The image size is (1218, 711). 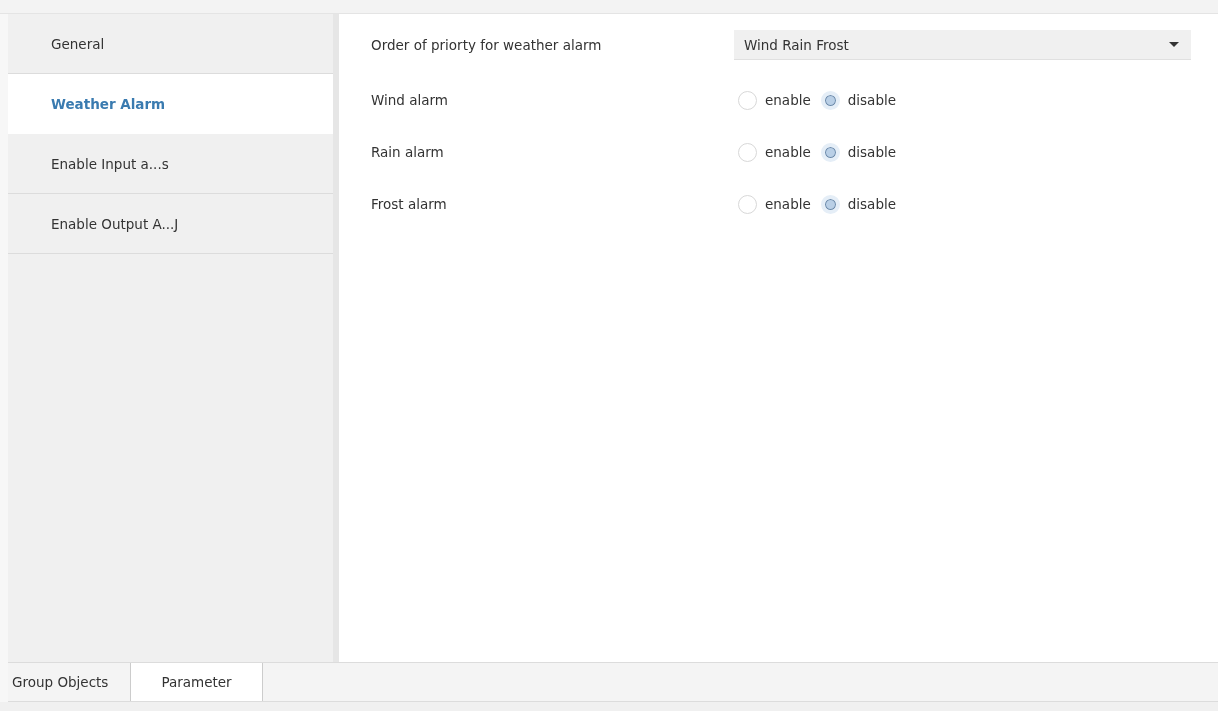 What do you see at coordinates (1174, 44) in the screenshot?
I see `caret-icon` at bounding box center [1174, 44].